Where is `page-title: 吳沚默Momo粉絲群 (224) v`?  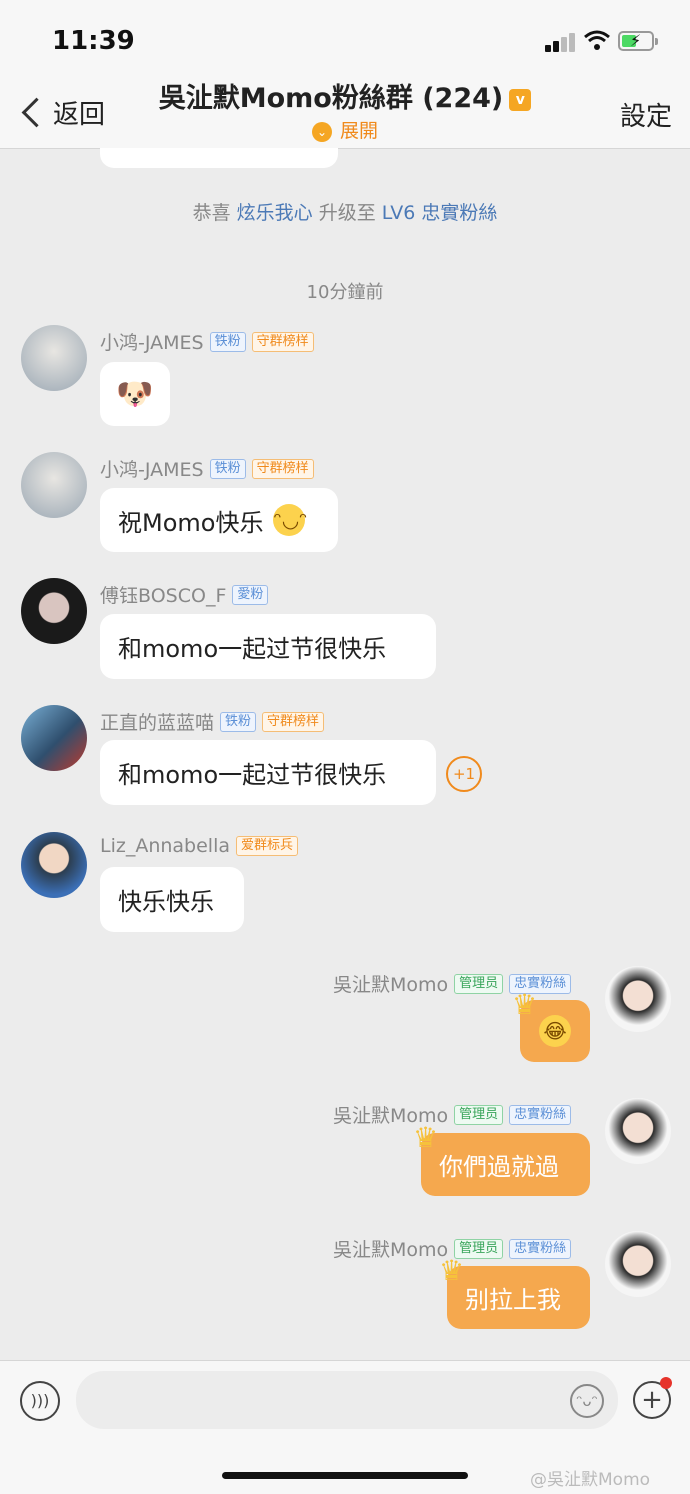 page-title: 吳沚默Momo粉絲群 (224) v is located at coordinates (345, 95).